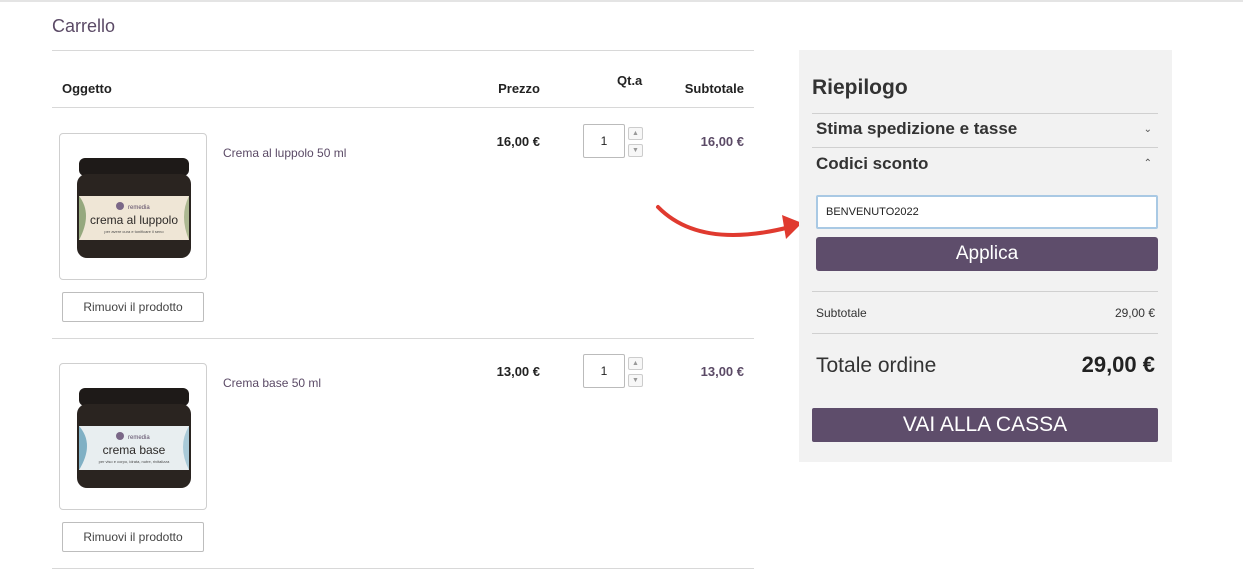 The height and width of the screenshot is (570, 1243). What do you see at coordinates (630, 80) in the screenshot?
I see `header-qty: Qt.a` at bounding box center [630, 80].